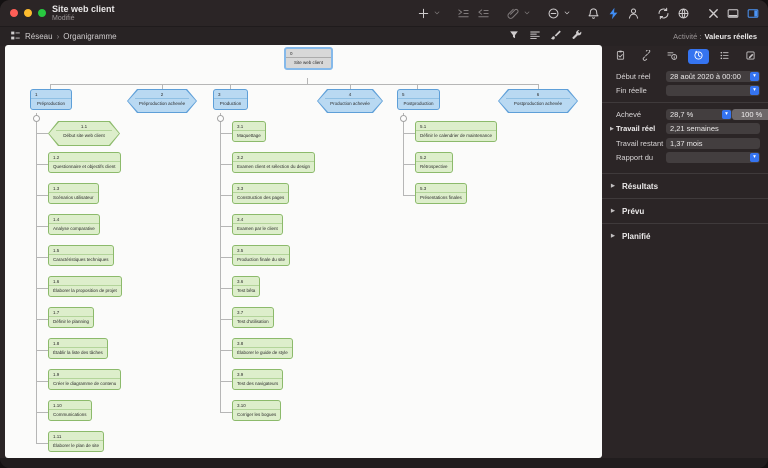  I want to click on task-node: 5.2 Rétrospective, so click(434, 162).